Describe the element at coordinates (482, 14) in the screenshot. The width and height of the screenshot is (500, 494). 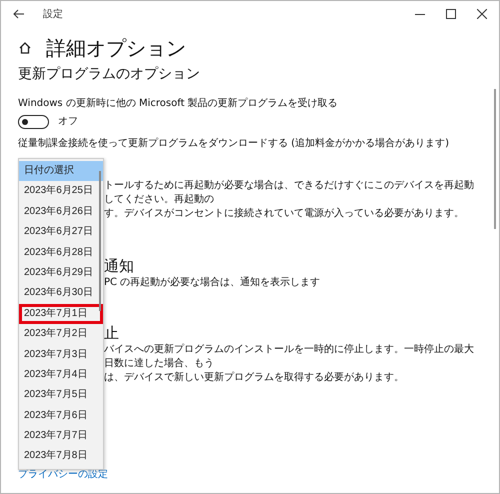
I see `close-icon` at that location.